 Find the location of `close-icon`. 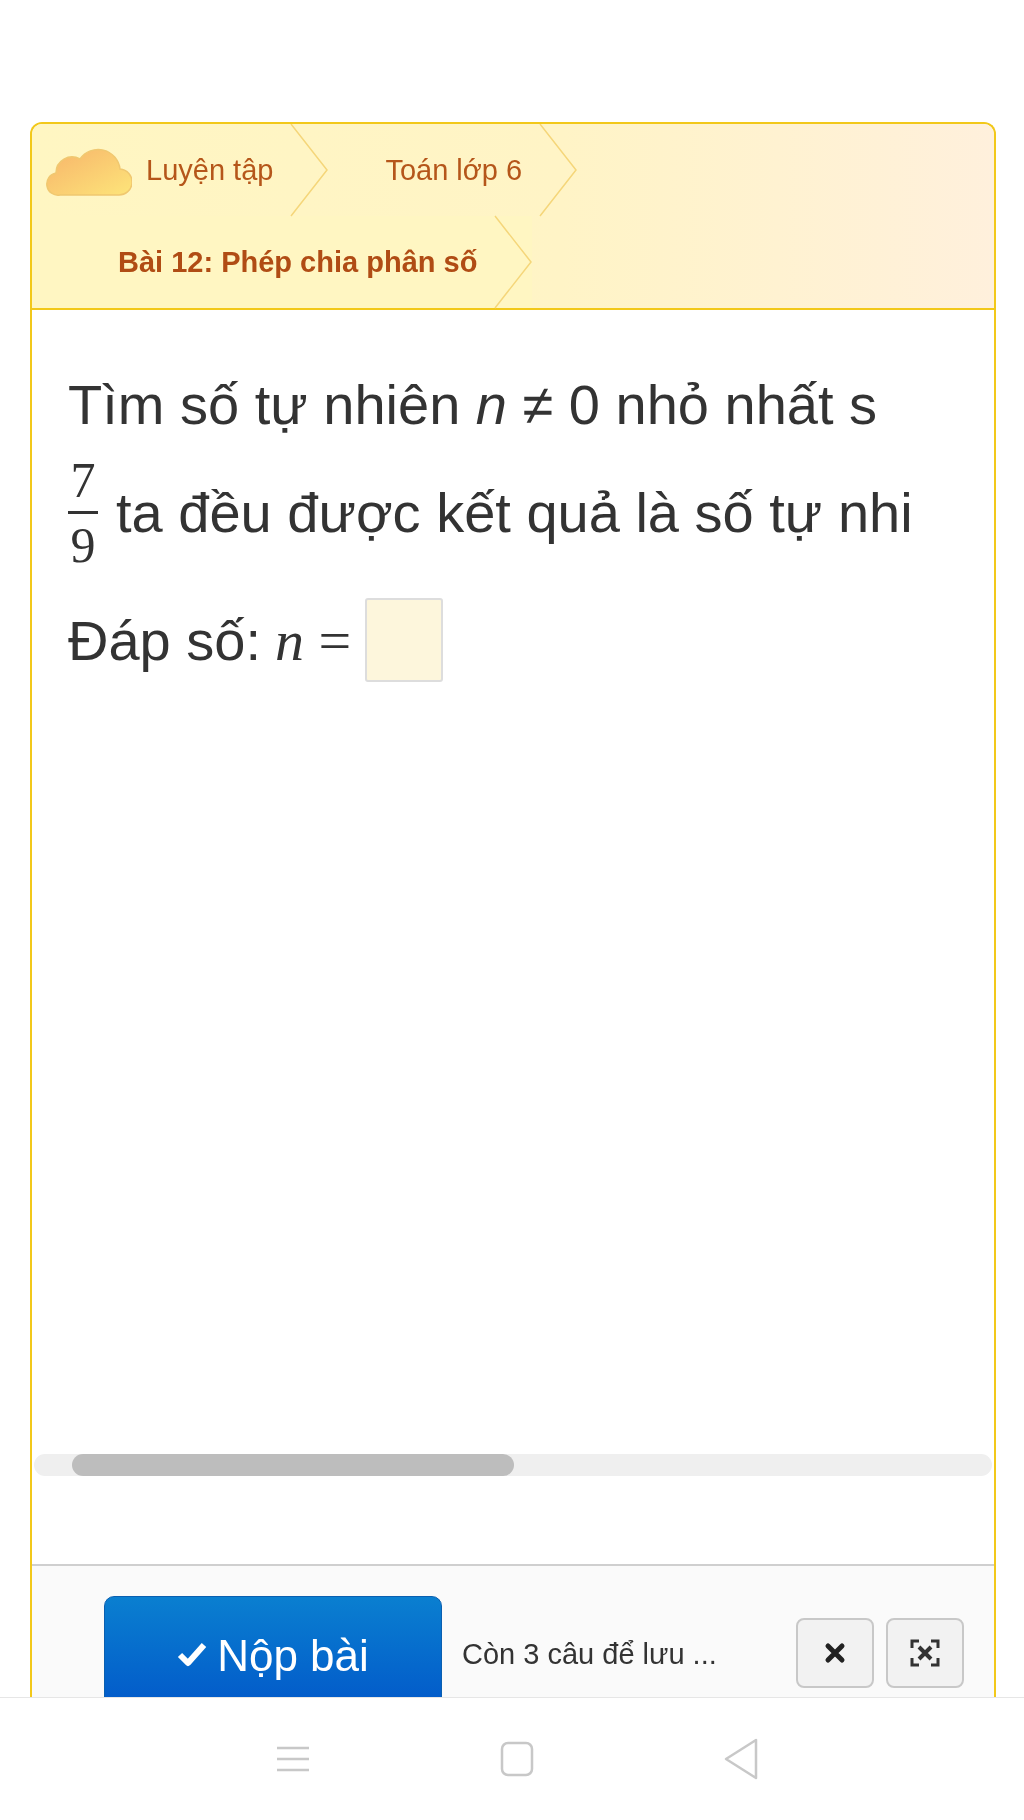

close-icon is located at coordinates (835, 1653).